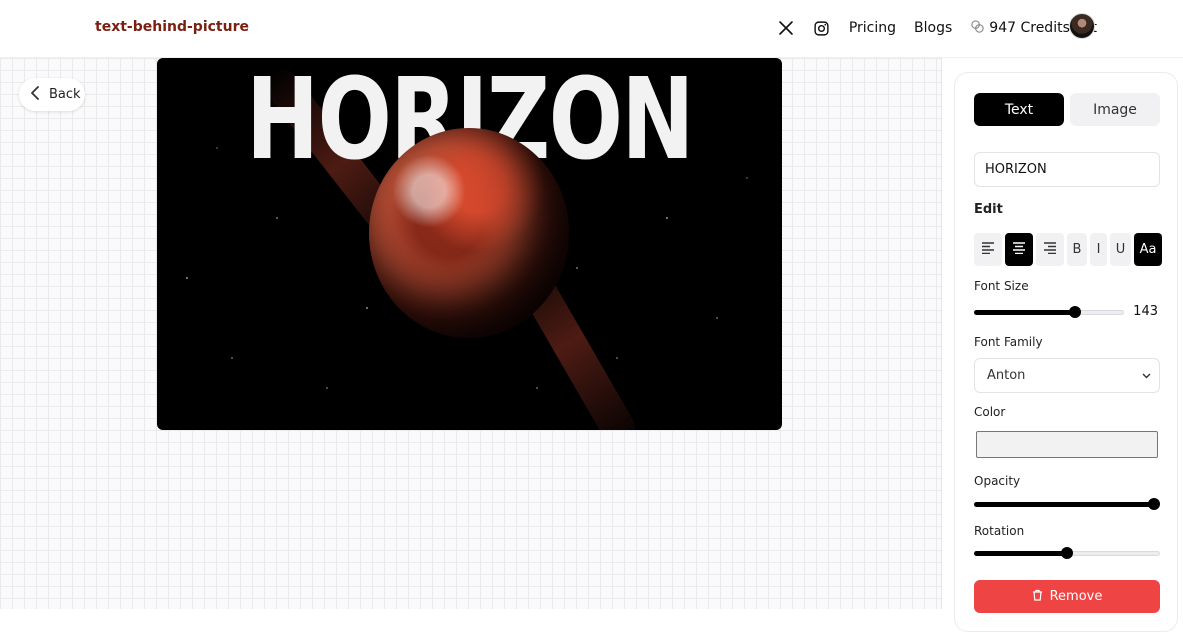 Image resolution: width=1183 pixels, height=632 pixels. What do you see at coordinates (1145, 311) in the screenshot?
I see `font-size-value: 143` at bounding box center [1145, 311].